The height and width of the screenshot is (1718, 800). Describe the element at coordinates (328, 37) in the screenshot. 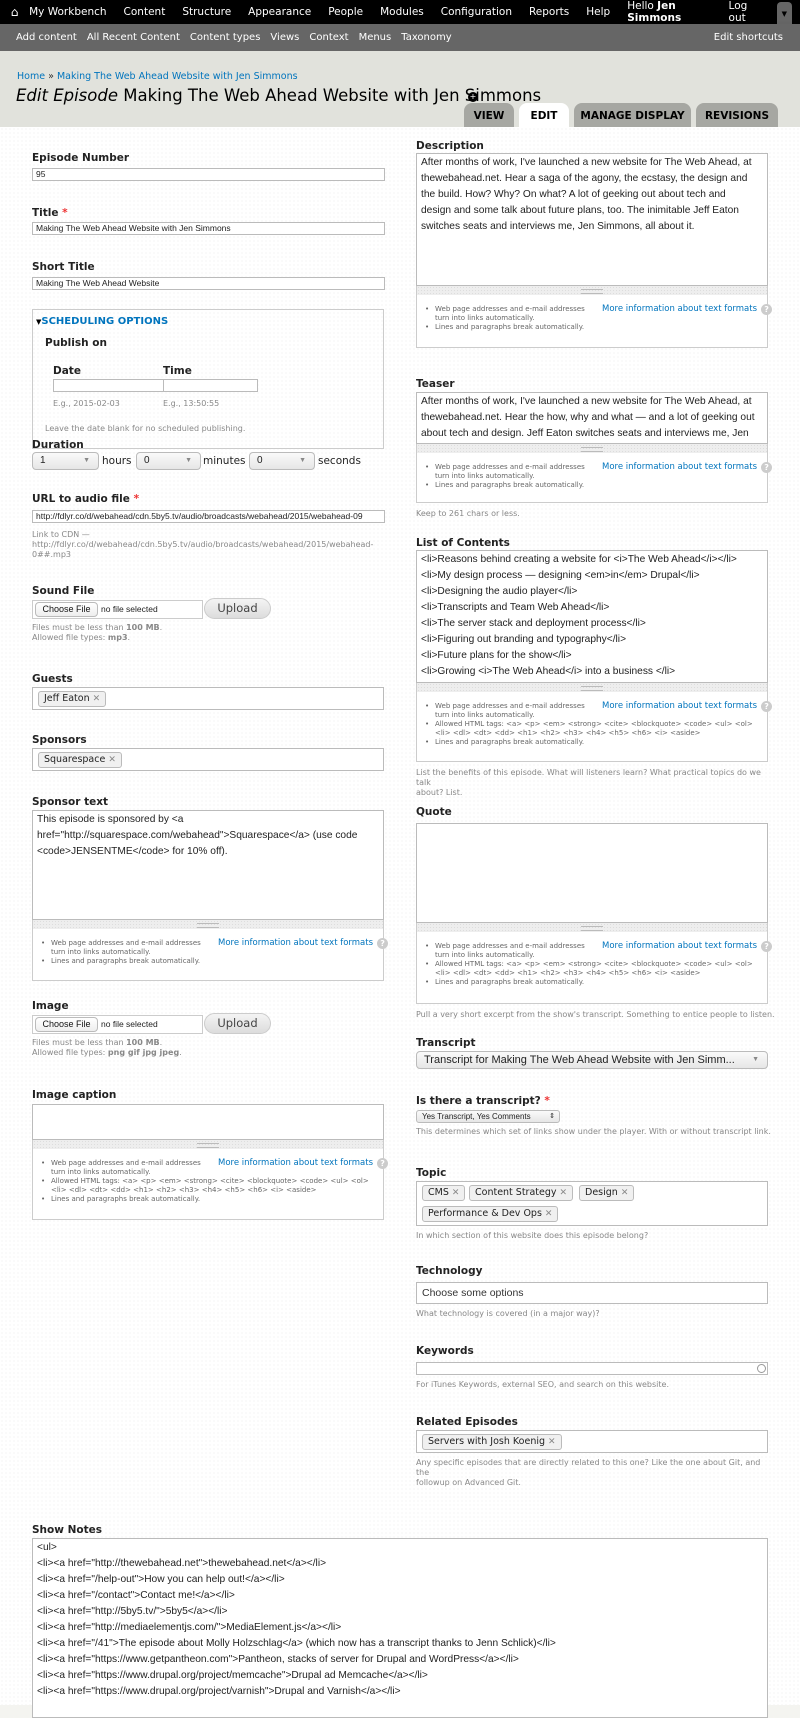

I see `shortcut-context: Context` at that location.